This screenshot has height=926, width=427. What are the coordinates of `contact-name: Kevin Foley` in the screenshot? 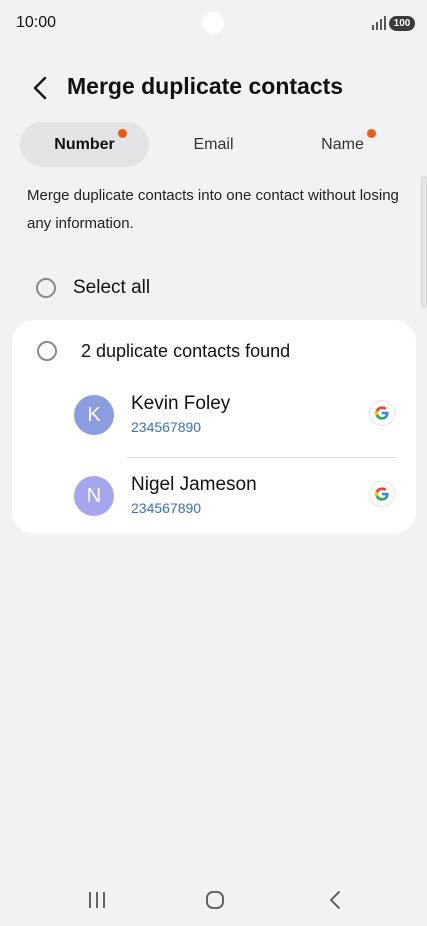 It's located at (181, 403).